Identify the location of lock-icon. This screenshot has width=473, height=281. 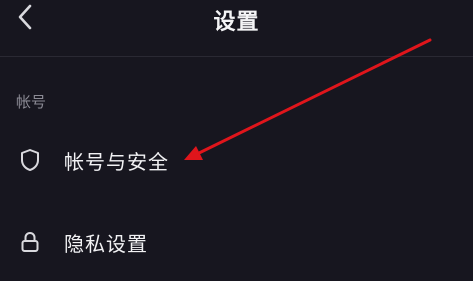
(30, 242).